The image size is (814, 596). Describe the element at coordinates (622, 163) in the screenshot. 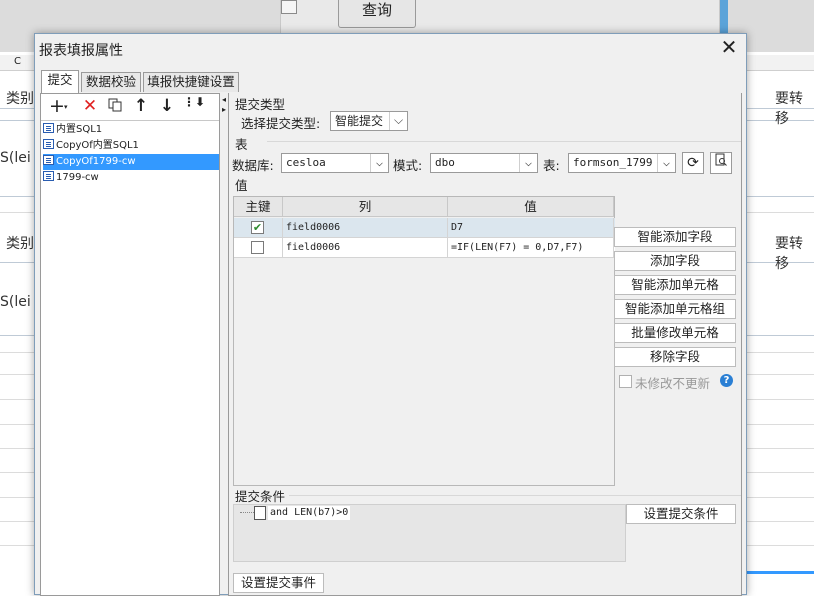

I see `table-select: formson_1799 ⌵` at that location.